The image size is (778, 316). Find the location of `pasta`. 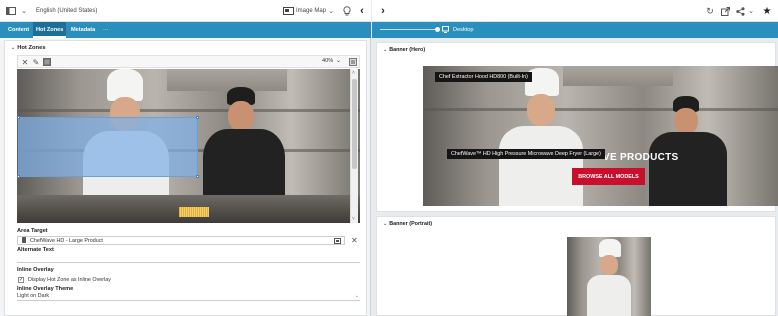

pasta is located at coordinates (194, 212).